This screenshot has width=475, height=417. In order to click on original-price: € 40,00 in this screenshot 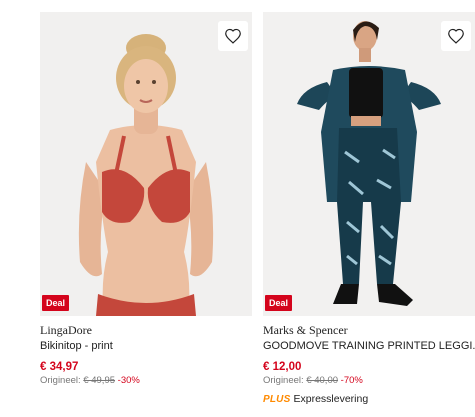, I will do `click(322, 380)`.